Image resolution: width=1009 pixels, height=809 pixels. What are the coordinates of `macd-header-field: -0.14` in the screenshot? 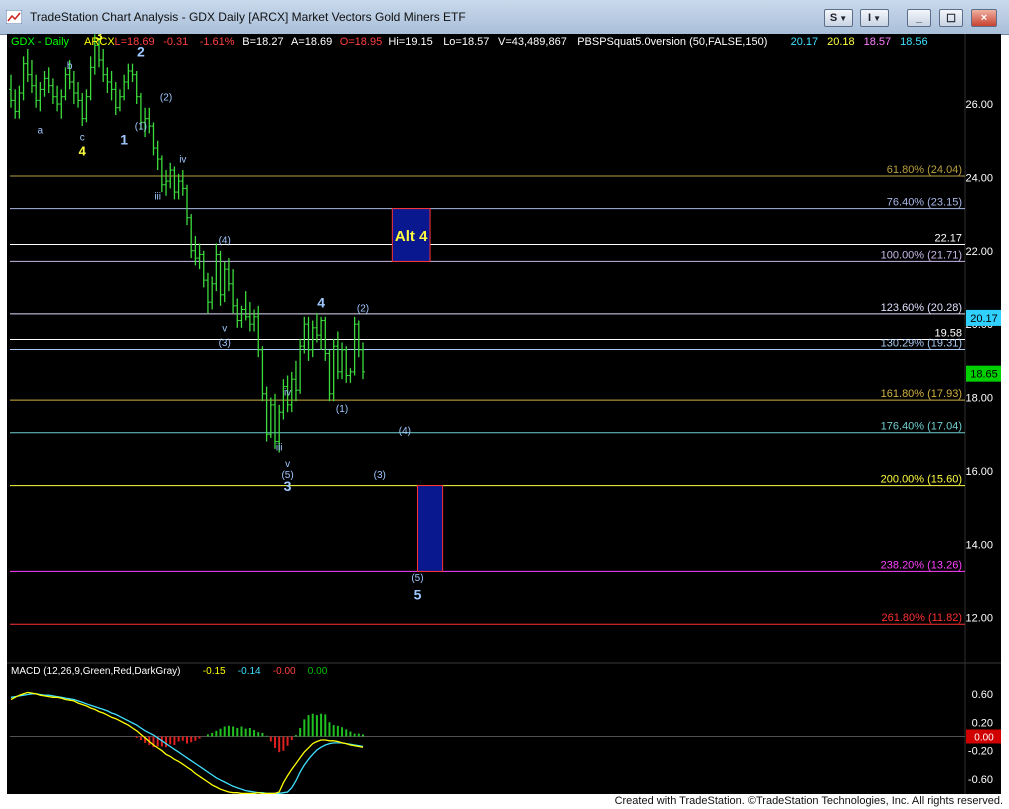 It's located at (249, 671).